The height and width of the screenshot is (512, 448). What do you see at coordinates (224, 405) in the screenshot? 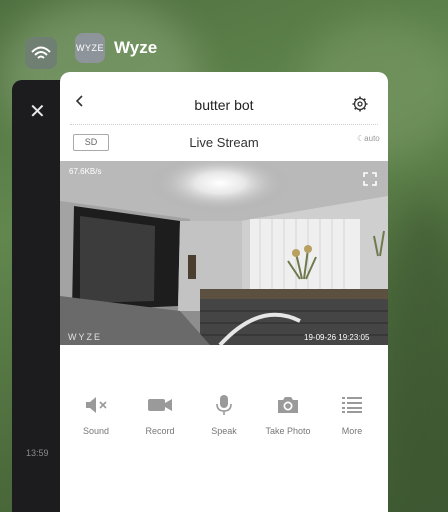
I see `microphone-icon` at bounding box center [224, 405].